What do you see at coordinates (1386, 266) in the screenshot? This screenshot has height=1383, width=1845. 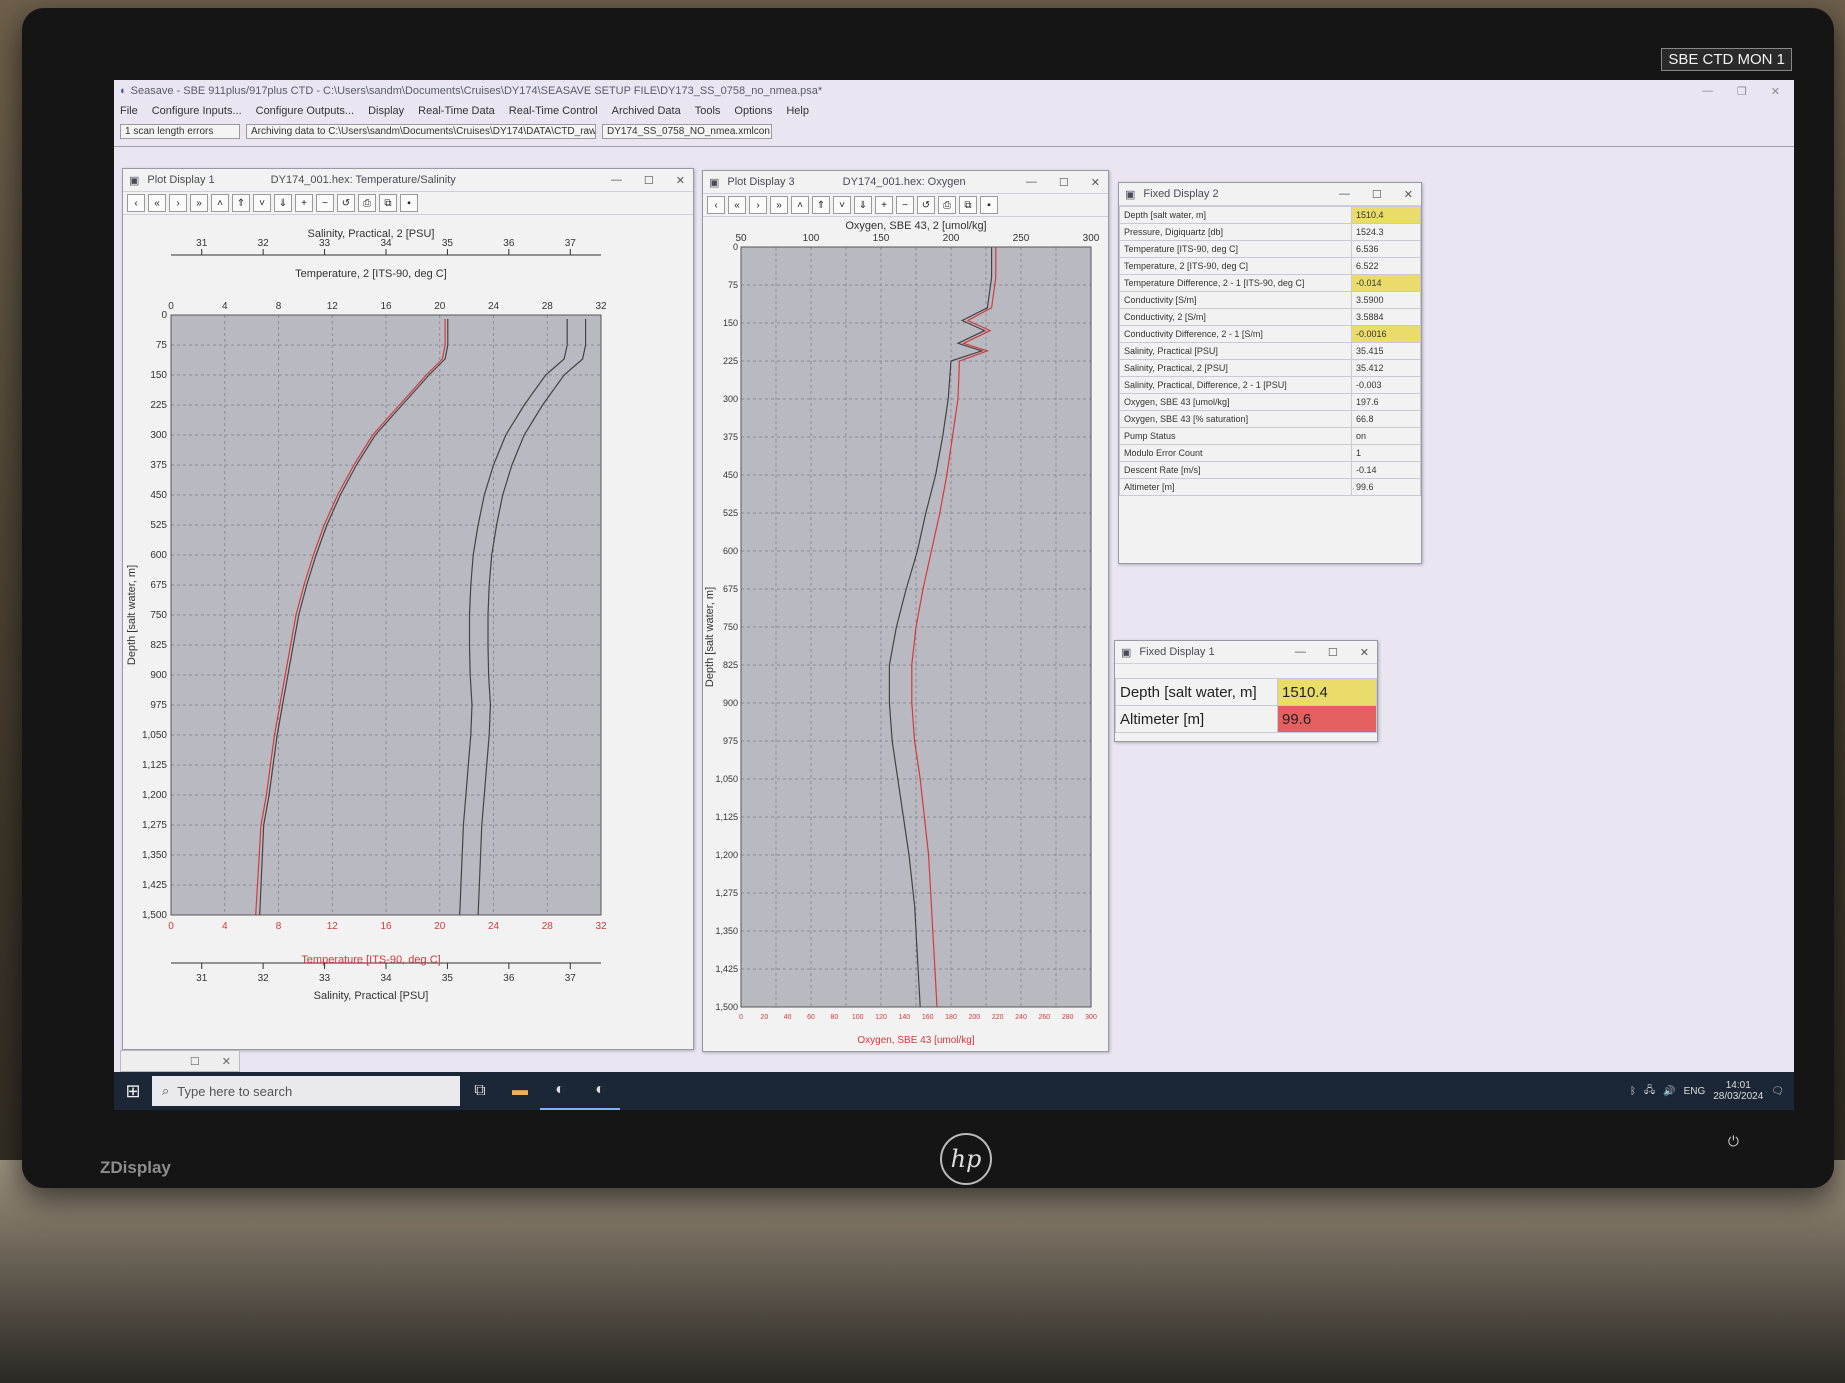 I see `fixed2-value: 6.522` at bounding box center [1386, 266].